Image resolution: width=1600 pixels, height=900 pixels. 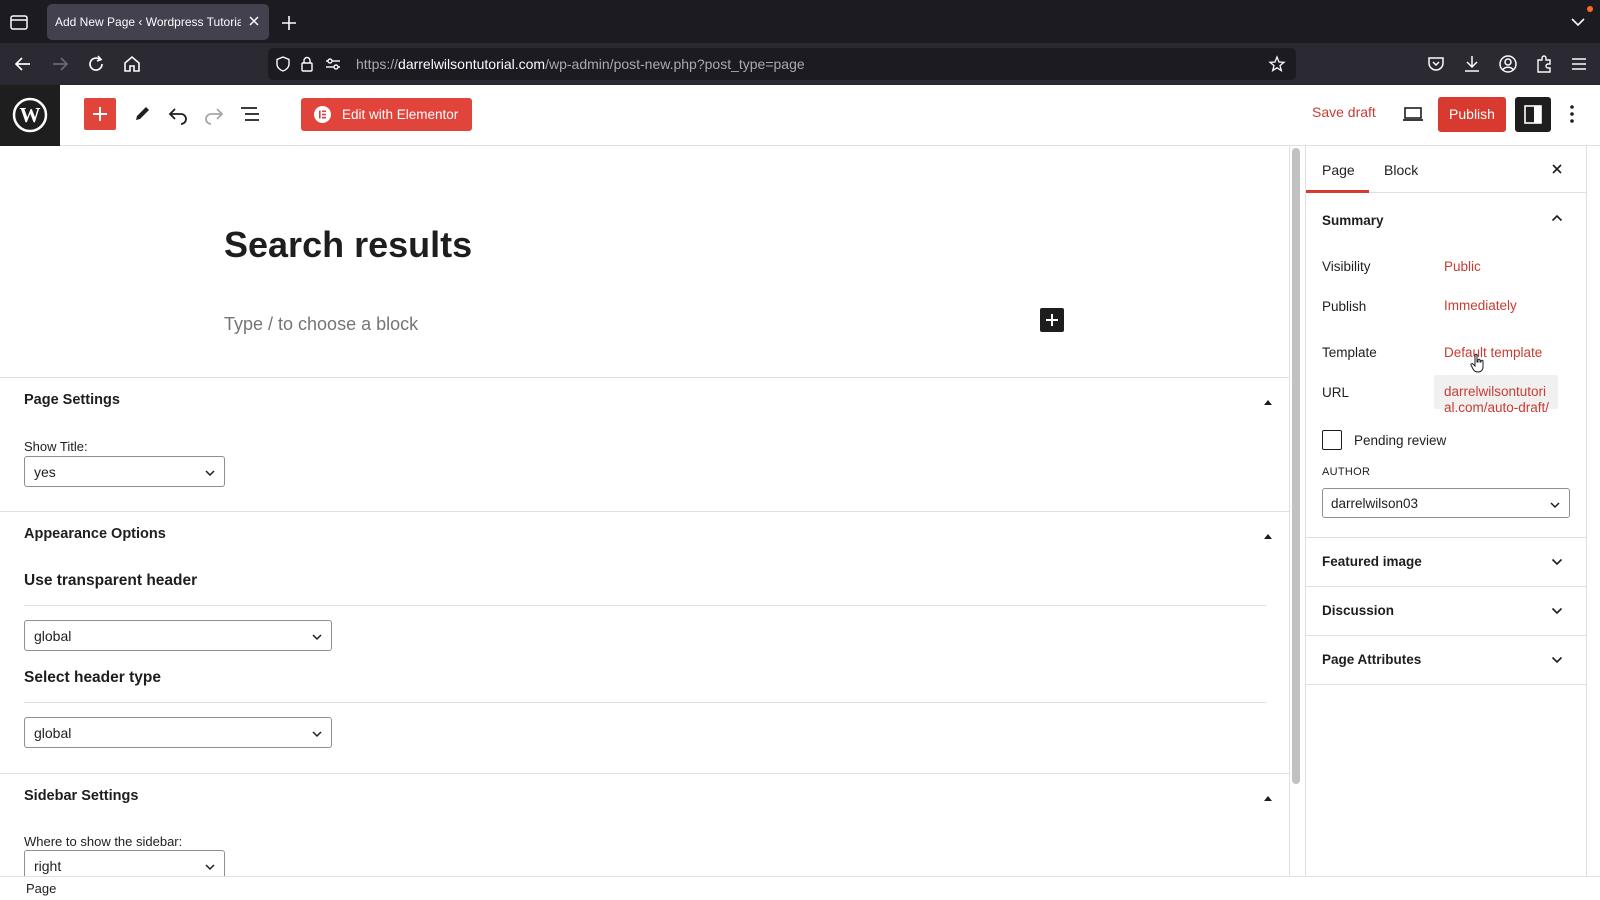 What do you see at coordinates (283, 66) in the screenshot?
I see `shield-icon` at bounding box center [283, 66].